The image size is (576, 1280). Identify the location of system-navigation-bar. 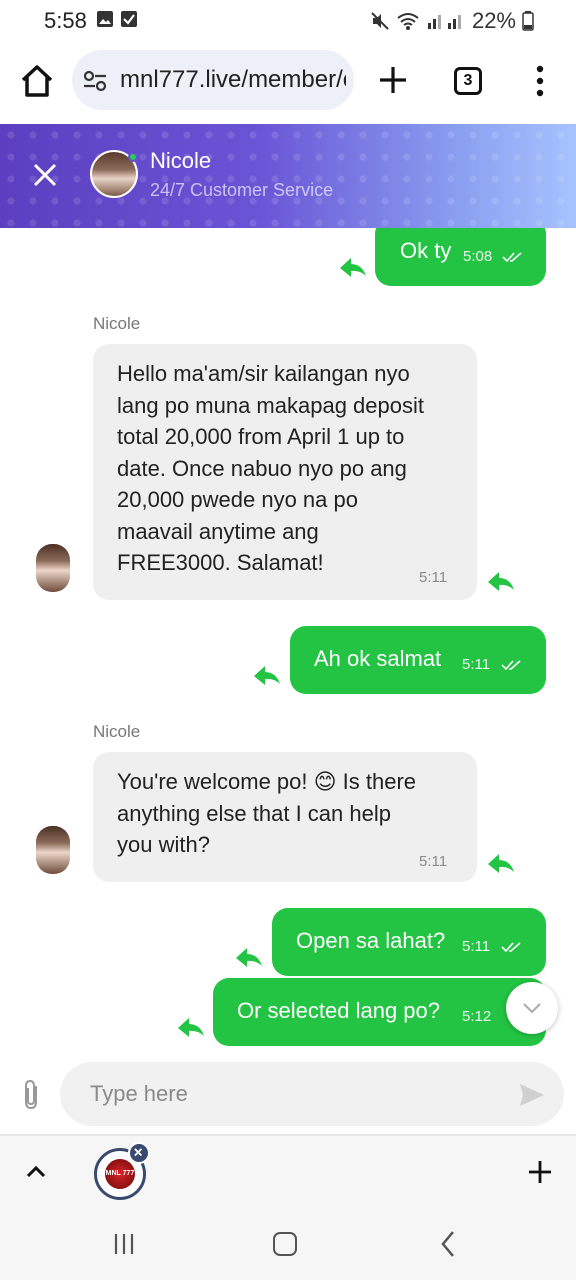
(288, 1247).